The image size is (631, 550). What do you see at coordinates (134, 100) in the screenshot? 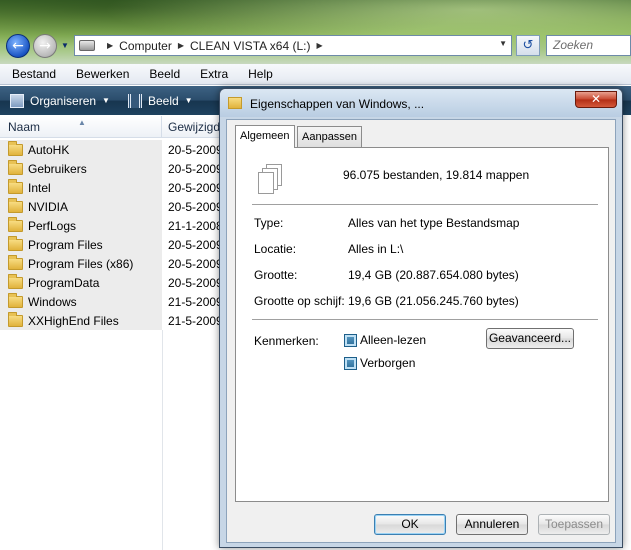
I see `view-icon` at bounding box center [134, 100].